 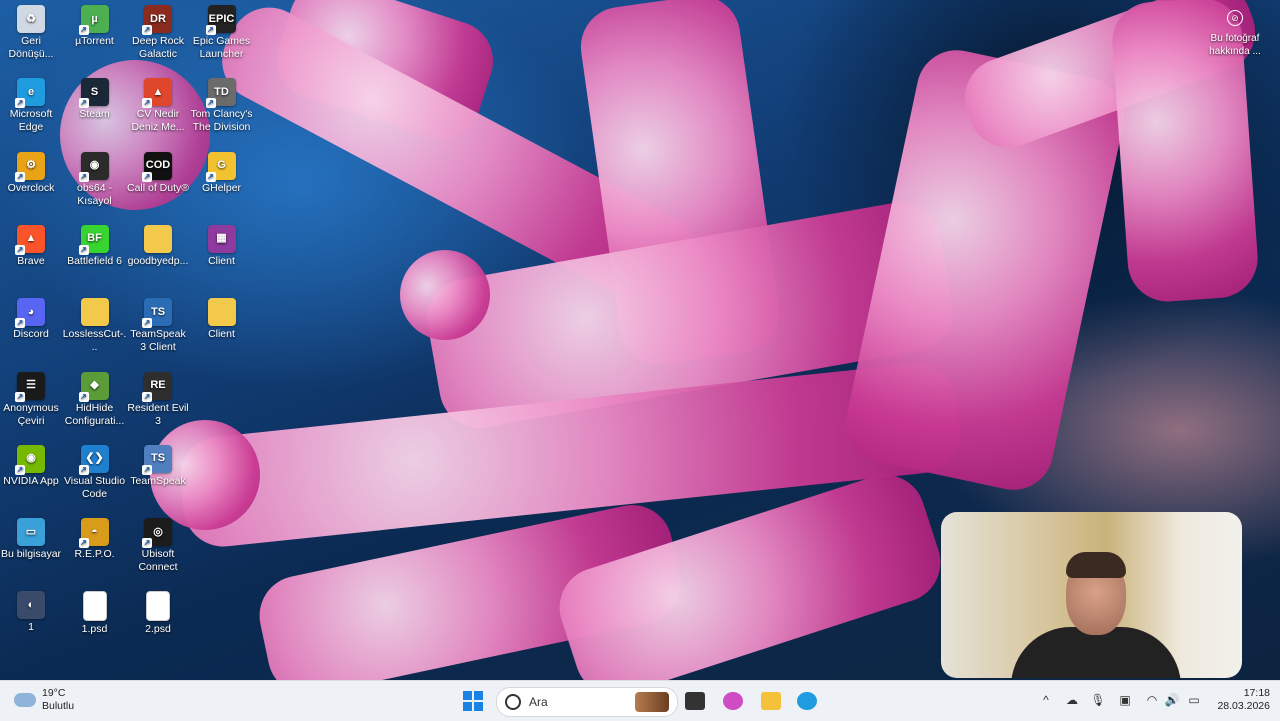 What do you see at coordinates (158, 397) in the screenshot?
I see `desktop-icon: RE ↗ Resident Evil 3` at bounding box center [158, 397].